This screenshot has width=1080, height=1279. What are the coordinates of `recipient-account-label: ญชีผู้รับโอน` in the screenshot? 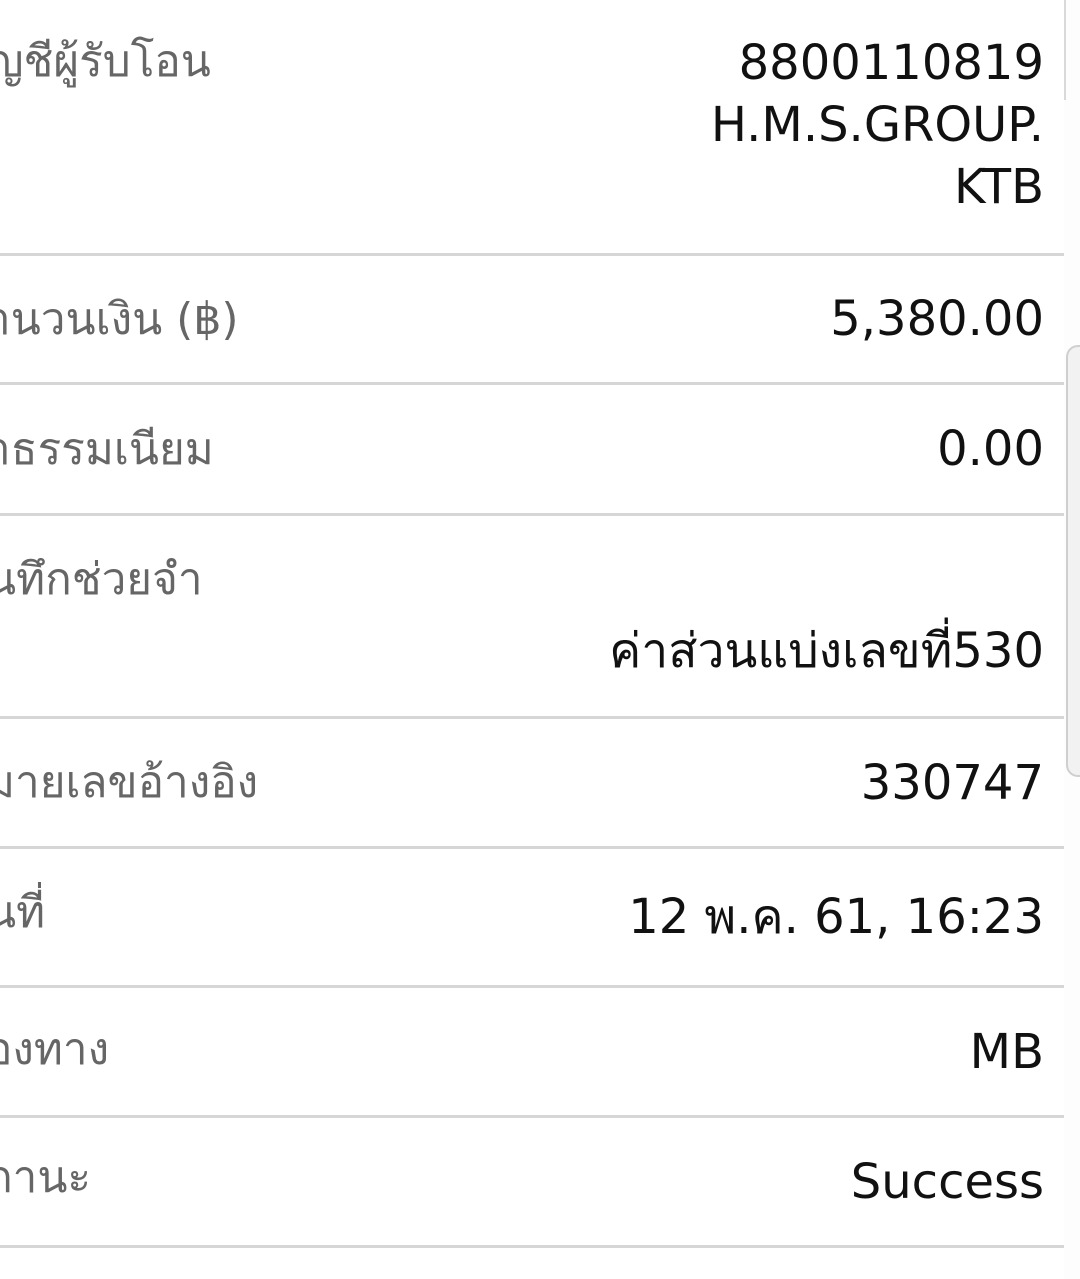 It's located at (105, 61).